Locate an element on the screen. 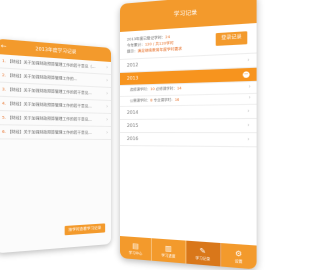 This screenshot has height=270, width=320. nav-settings: ⚙ 设置 is located at coordinates (239, 256).